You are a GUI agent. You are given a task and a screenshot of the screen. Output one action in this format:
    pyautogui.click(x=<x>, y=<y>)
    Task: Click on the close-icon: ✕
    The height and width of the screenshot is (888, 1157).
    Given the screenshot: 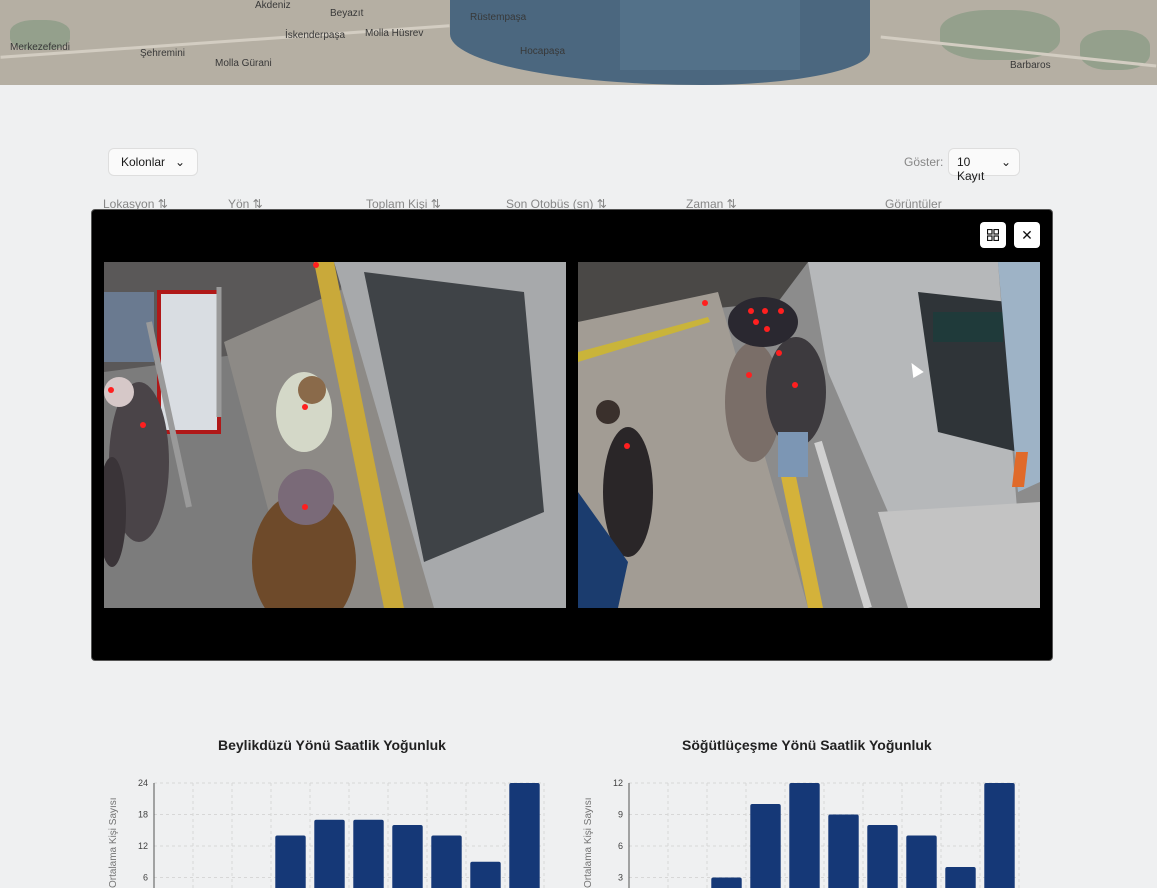 What is the action you would take?
    pyautogui.click(x=1027, y=234)
    